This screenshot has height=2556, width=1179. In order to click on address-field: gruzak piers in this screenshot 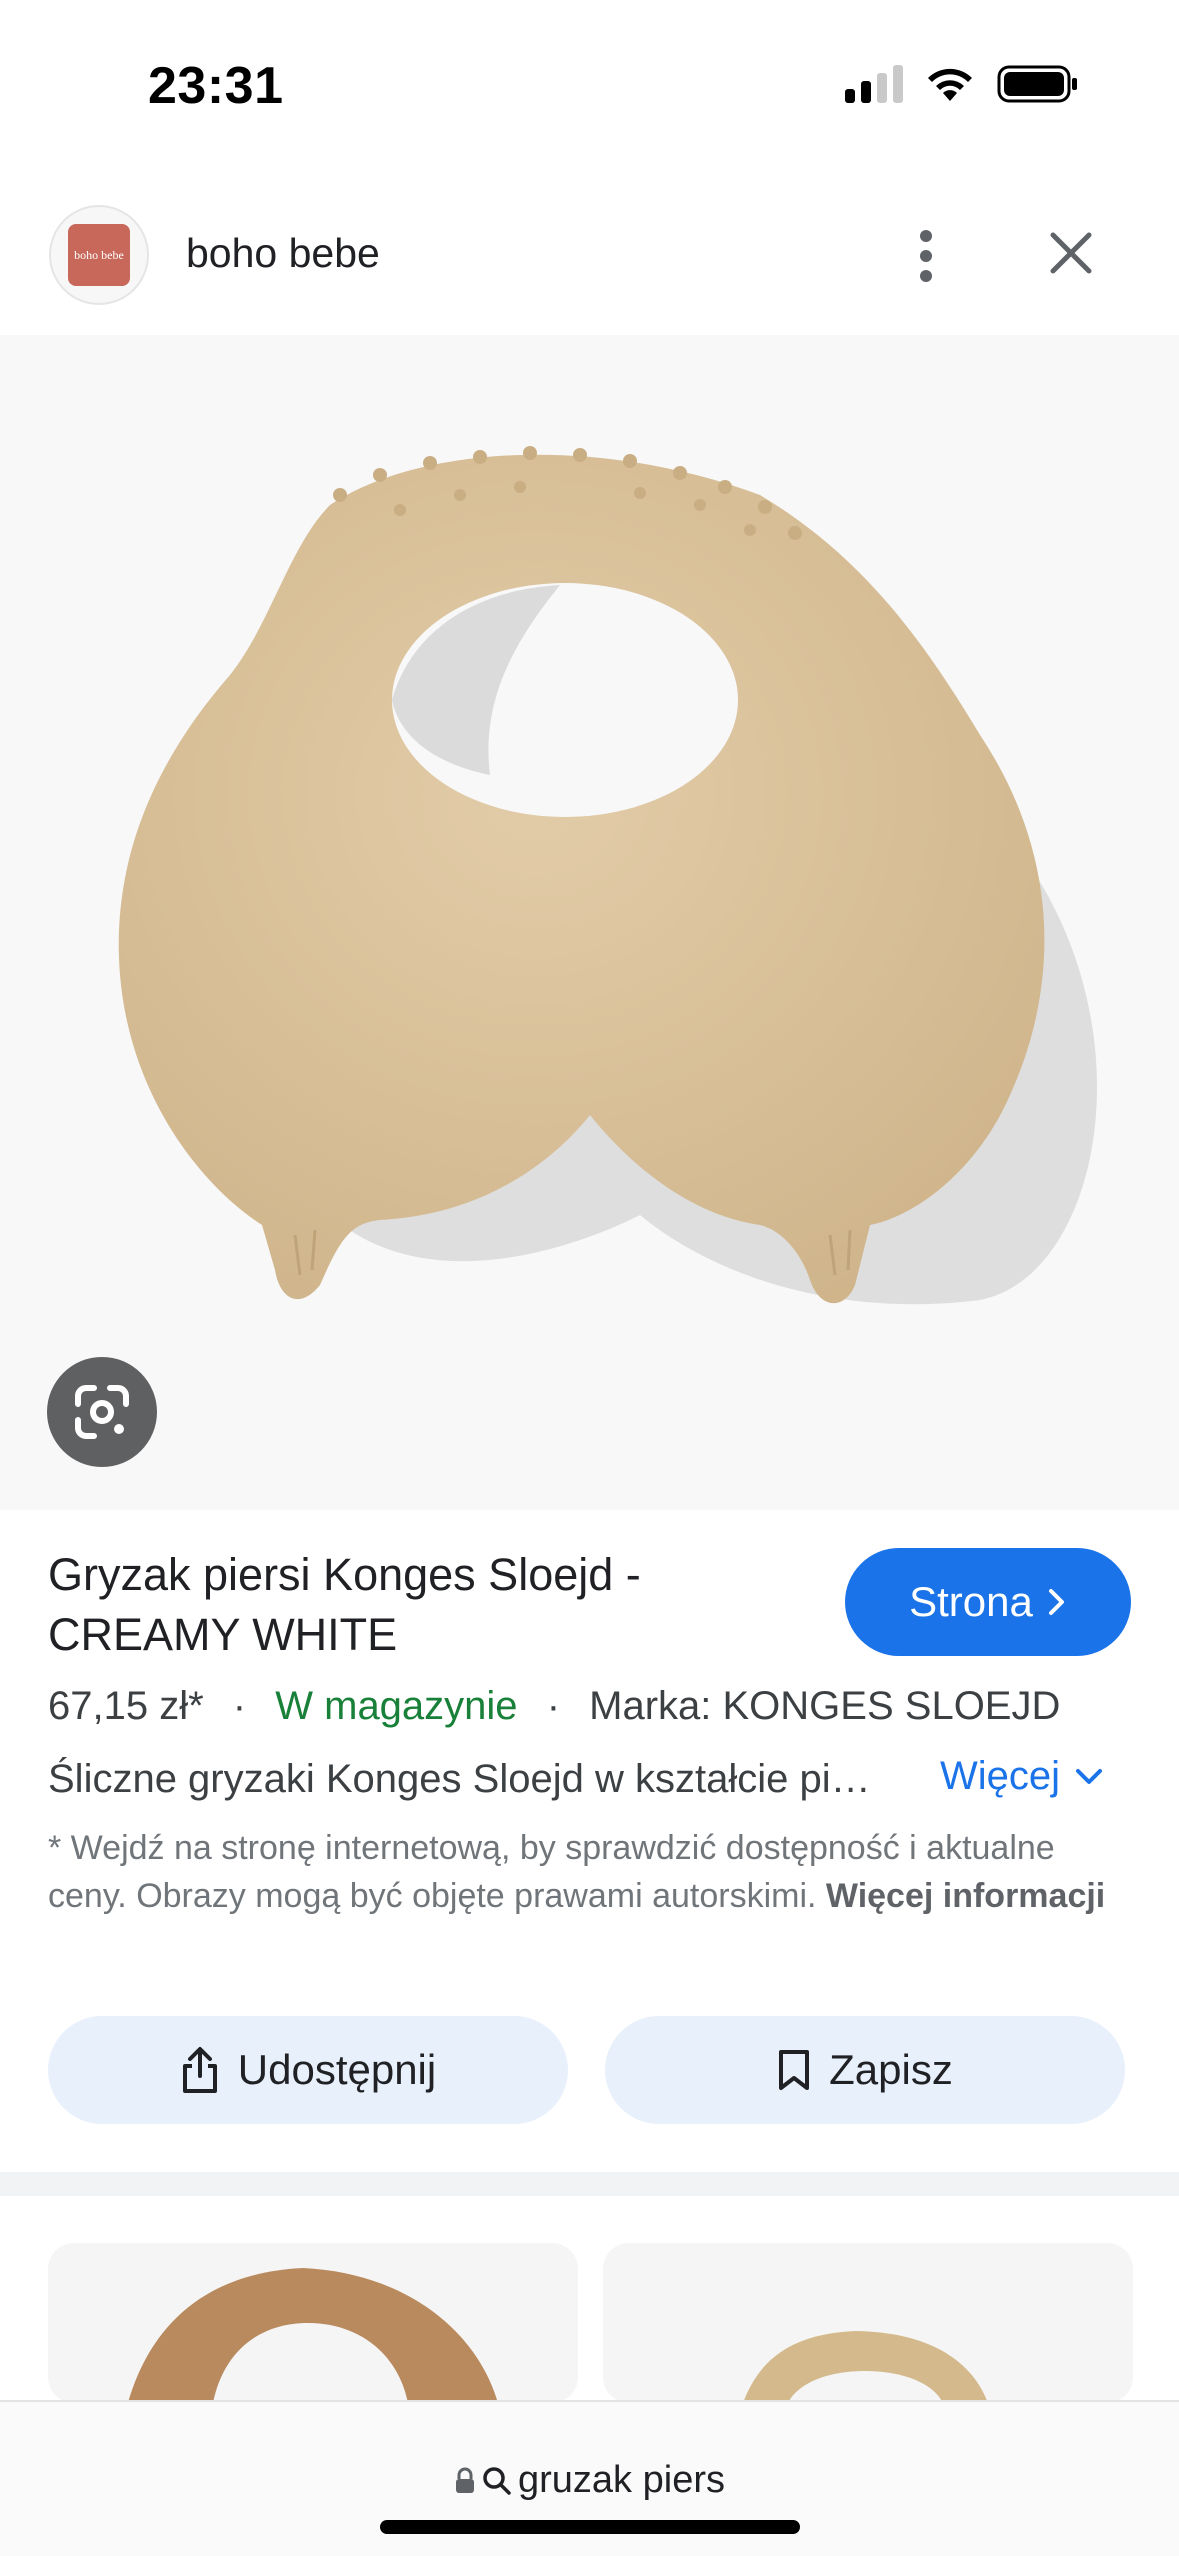, I will do `click(589, 2480)`.